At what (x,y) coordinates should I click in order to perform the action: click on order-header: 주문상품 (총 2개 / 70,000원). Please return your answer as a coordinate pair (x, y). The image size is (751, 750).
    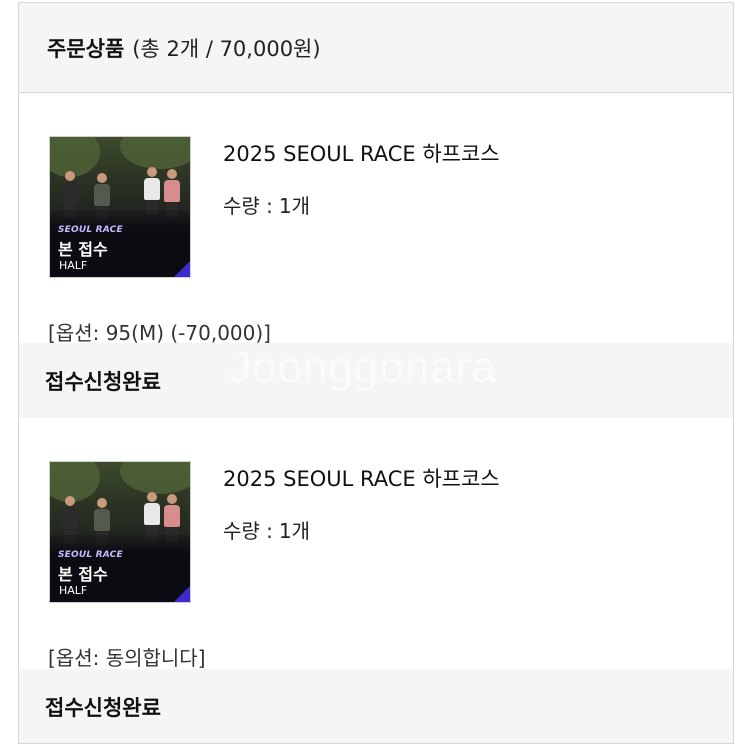
    Looking at the image, I should click on (376, 48).